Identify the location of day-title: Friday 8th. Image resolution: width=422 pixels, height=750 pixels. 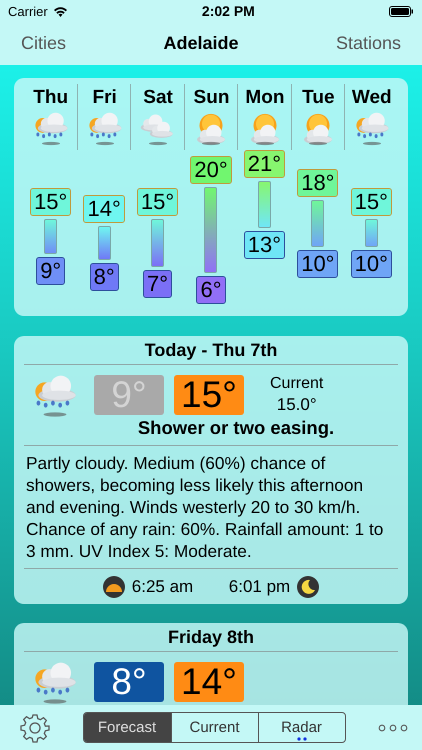
(211, 637).